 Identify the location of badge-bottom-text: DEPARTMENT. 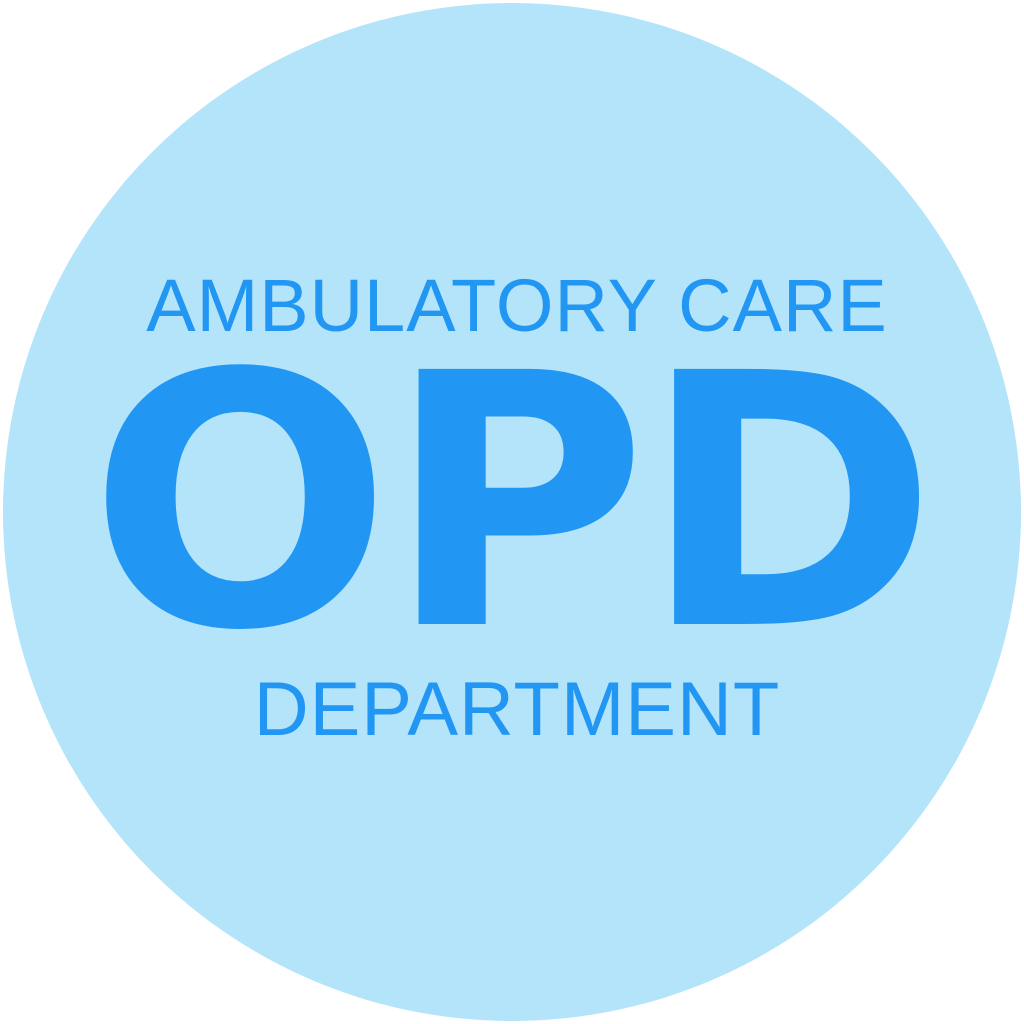
(517, 709).